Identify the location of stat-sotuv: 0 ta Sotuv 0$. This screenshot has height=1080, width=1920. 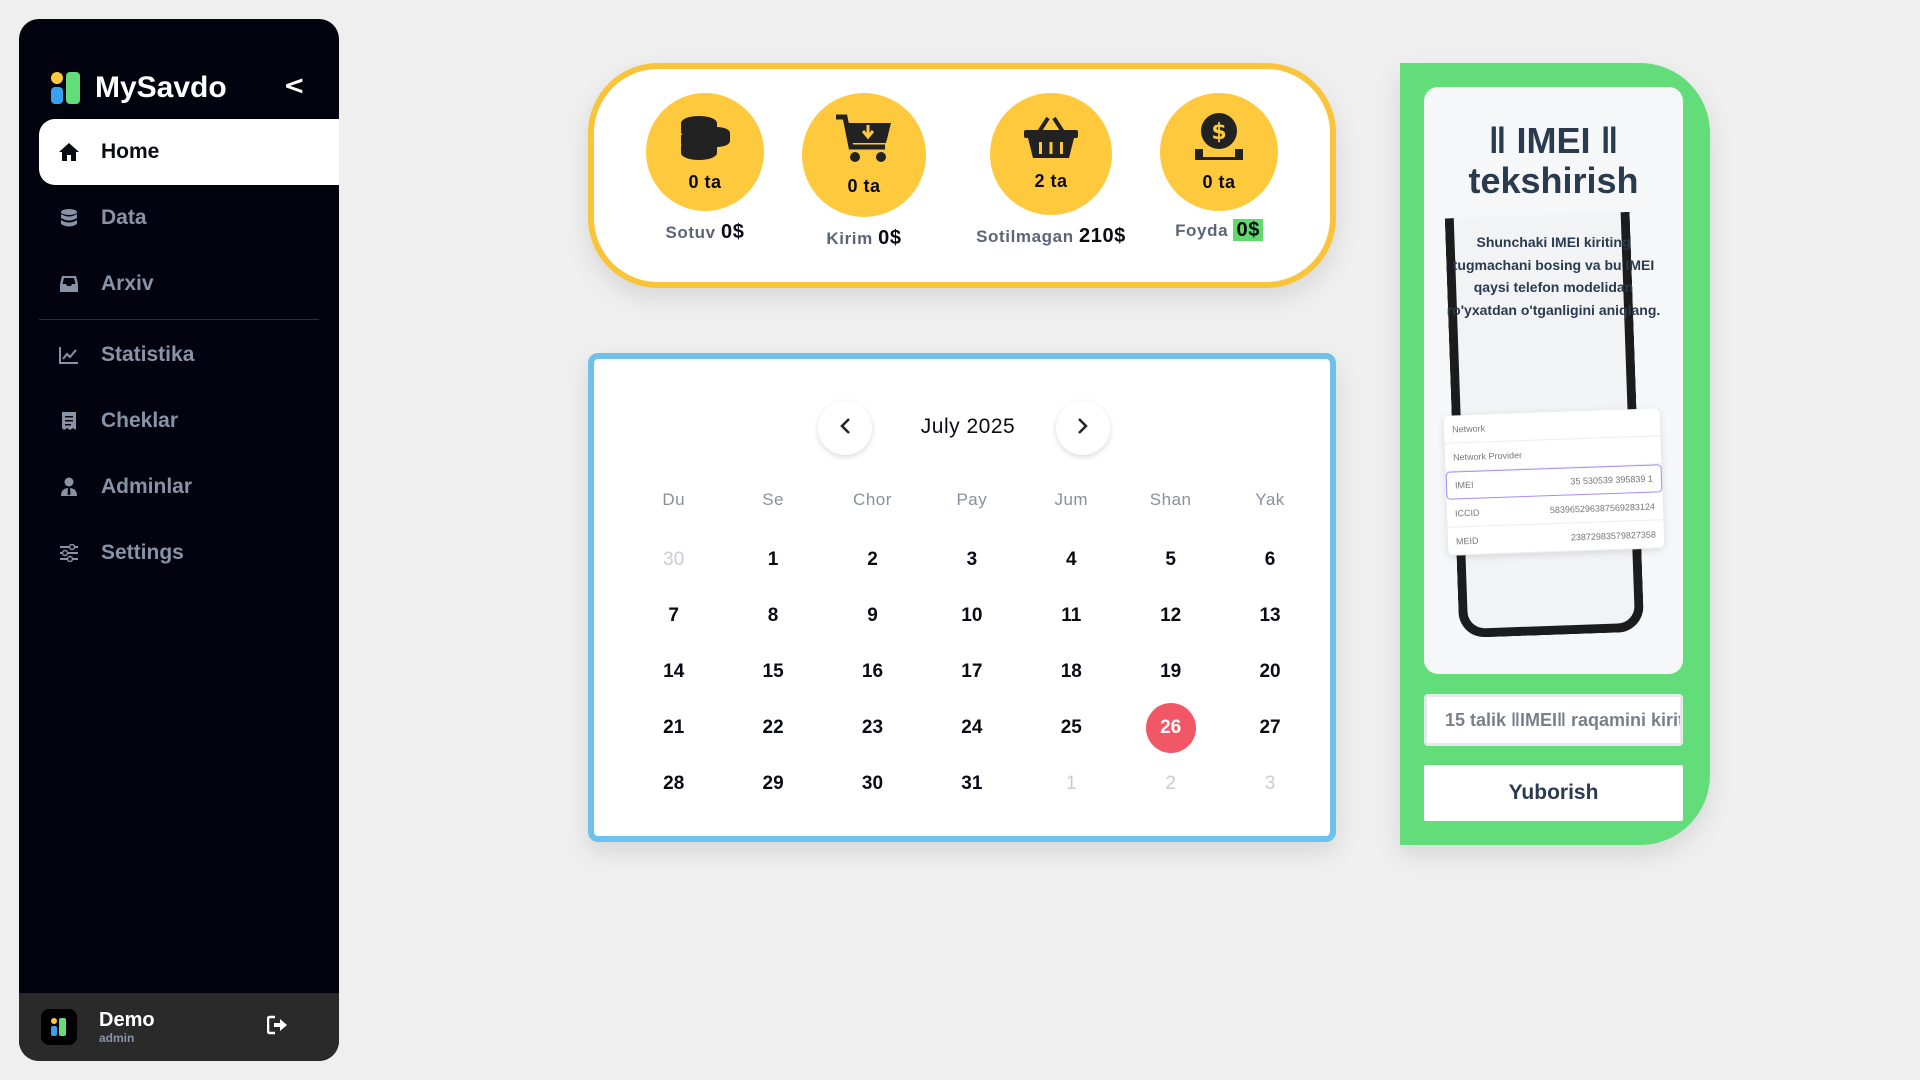
(705, 168).